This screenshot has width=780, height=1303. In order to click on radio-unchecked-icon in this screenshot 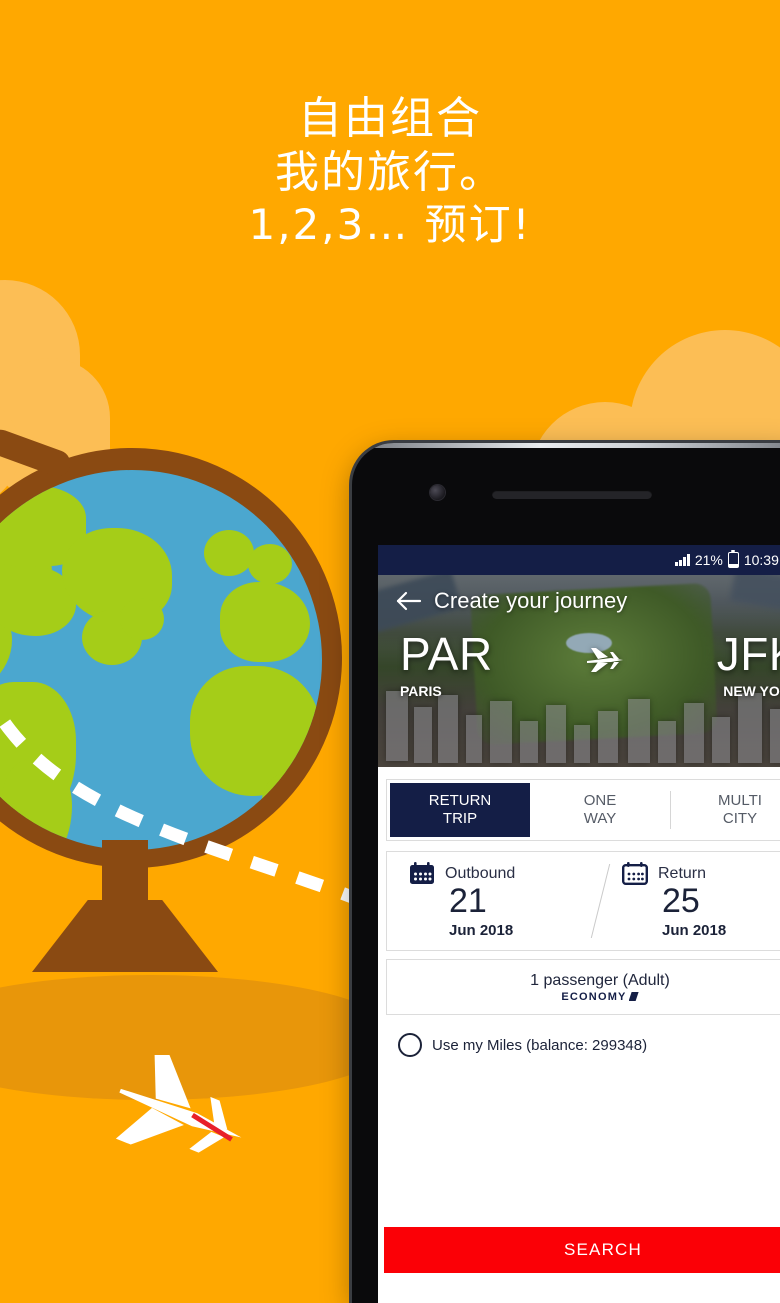, I will do `click(410, 1045)`.